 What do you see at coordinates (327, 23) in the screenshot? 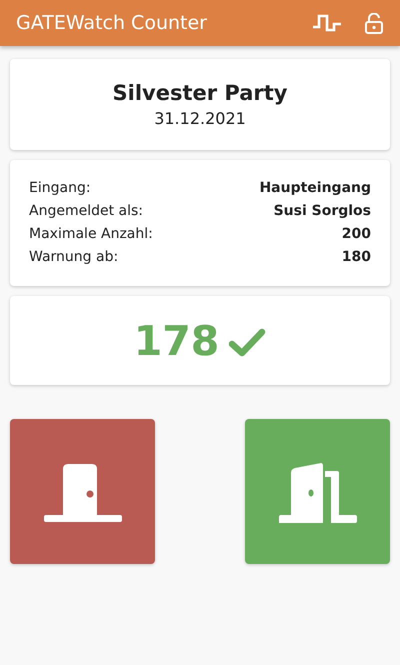
I see `signal-wave-icon` at bounding box center [327, 23].